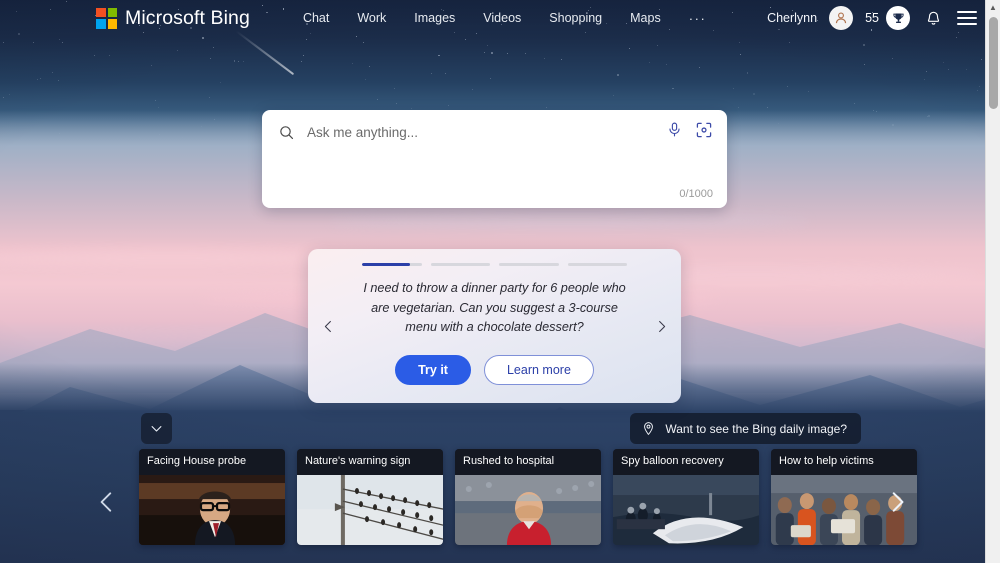 Image resolution: width=1000 pixels, height=563 pixels. What do you see at coordinates (486, 132) in the screenshot?
I see `search-input` at bounding box center [486, 132].